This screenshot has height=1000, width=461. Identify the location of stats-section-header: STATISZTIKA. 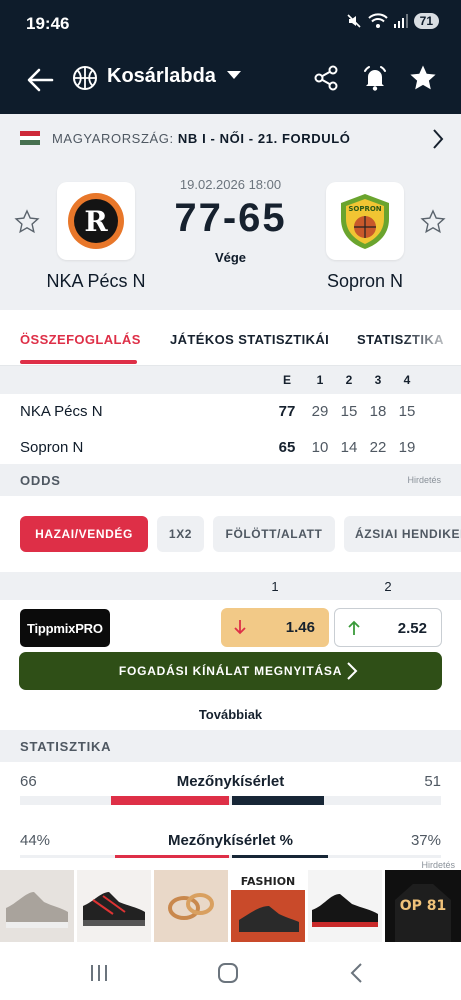
(230, 746).